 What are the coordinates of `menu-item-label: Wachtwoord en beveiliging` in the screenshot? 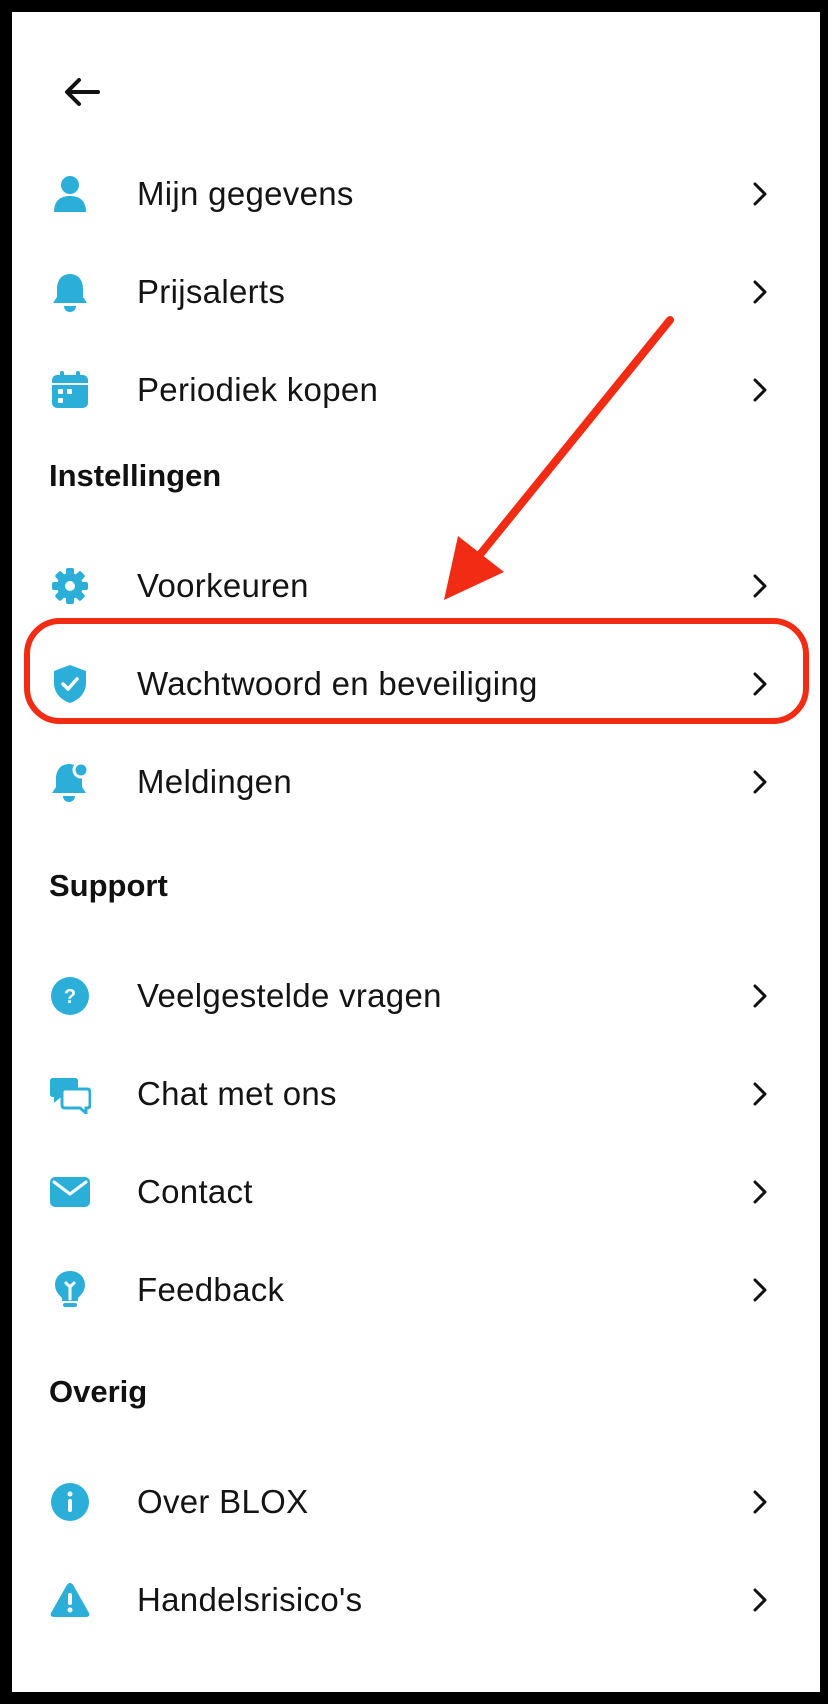 It's located at (337, 683).